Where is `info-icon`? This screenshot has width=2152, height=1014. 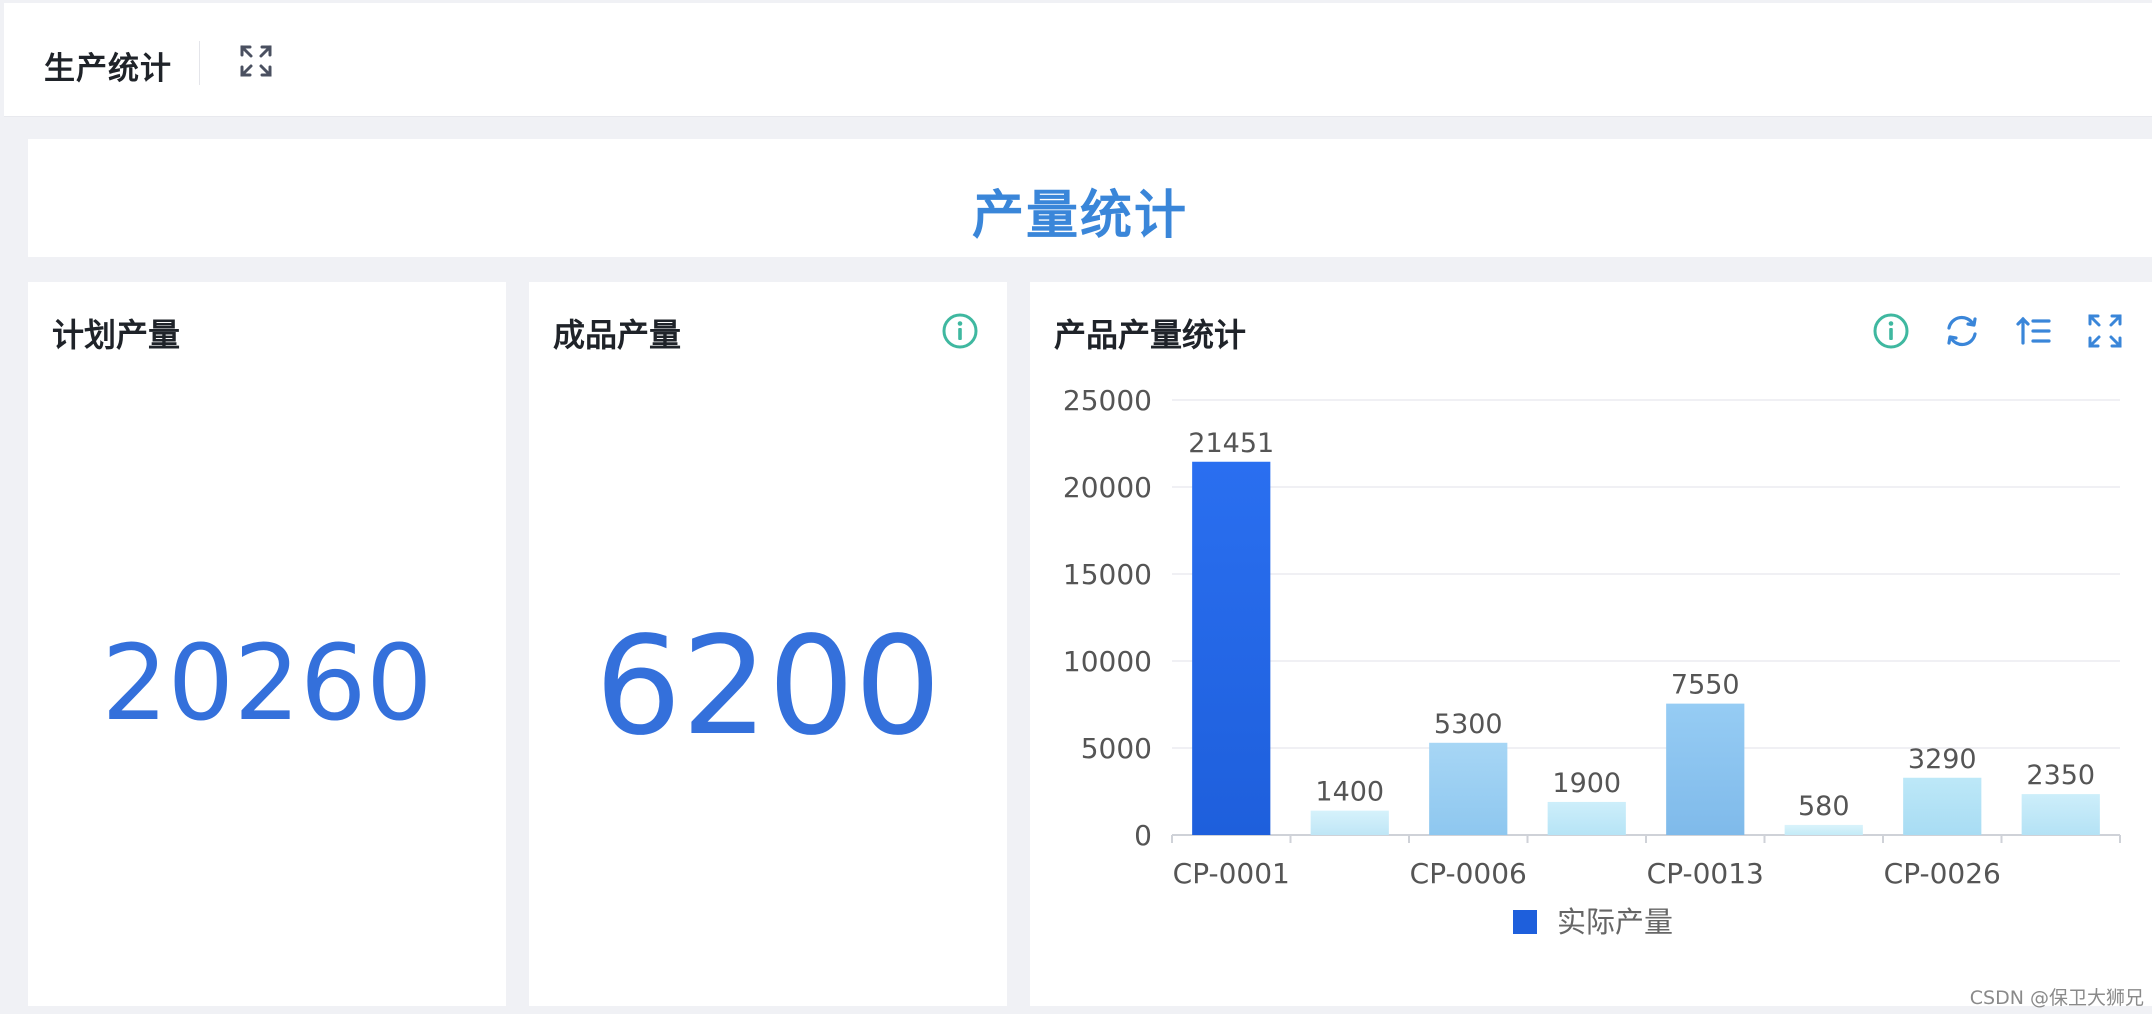 info-icon is located at coordinates (960, 331).